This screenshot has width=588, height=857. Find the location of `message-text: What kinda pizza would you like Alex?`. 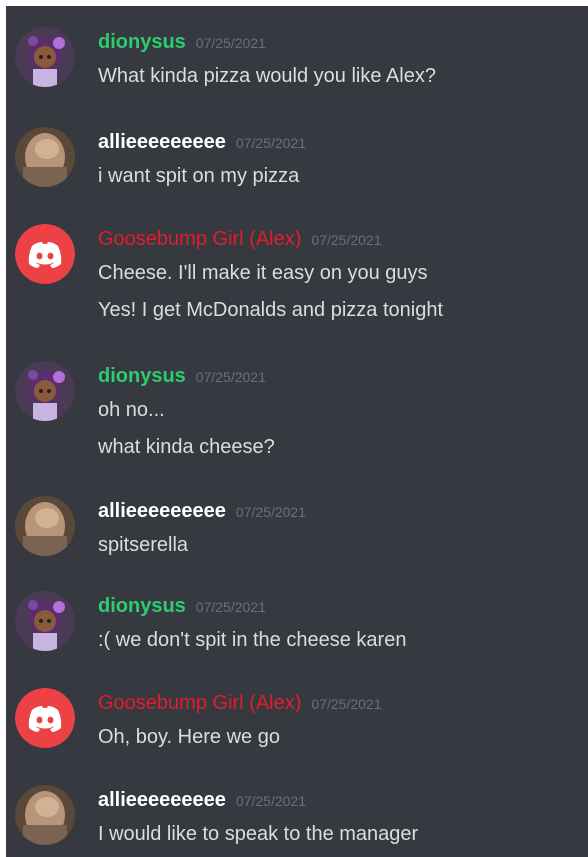

message-text: What kinda pizza would you like Alex? is located at coordinates (267, 76).